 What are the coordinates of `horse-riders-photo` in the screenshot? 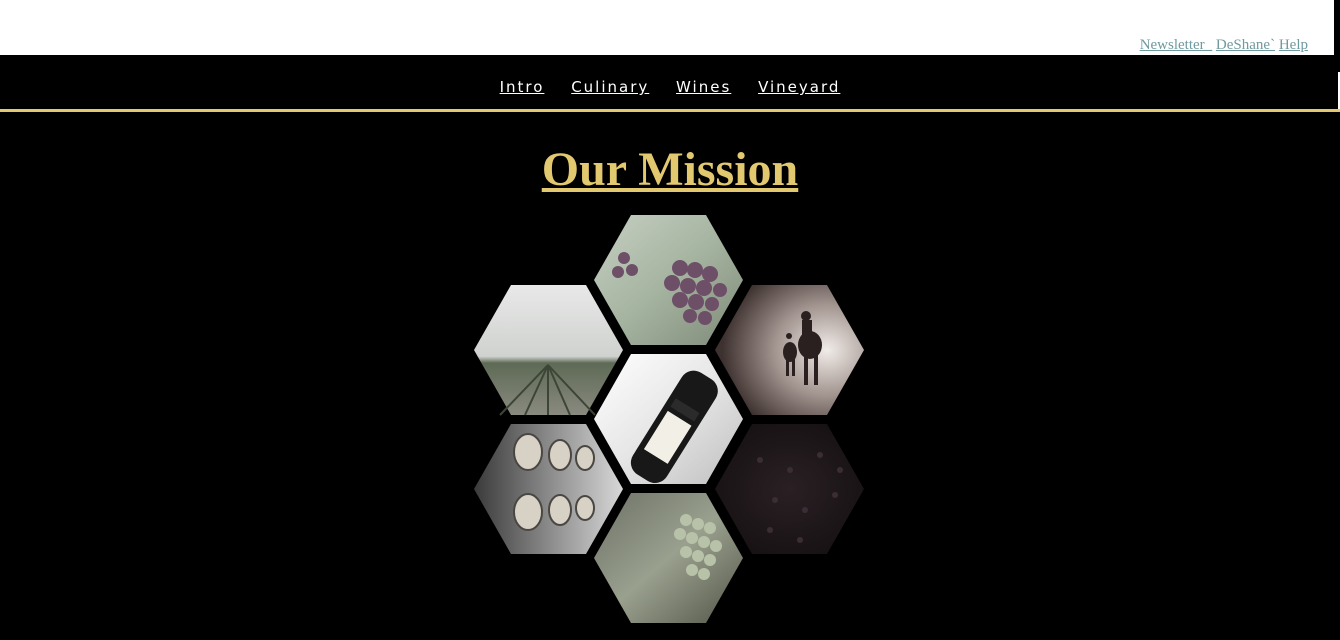 It's located at (789, 350).